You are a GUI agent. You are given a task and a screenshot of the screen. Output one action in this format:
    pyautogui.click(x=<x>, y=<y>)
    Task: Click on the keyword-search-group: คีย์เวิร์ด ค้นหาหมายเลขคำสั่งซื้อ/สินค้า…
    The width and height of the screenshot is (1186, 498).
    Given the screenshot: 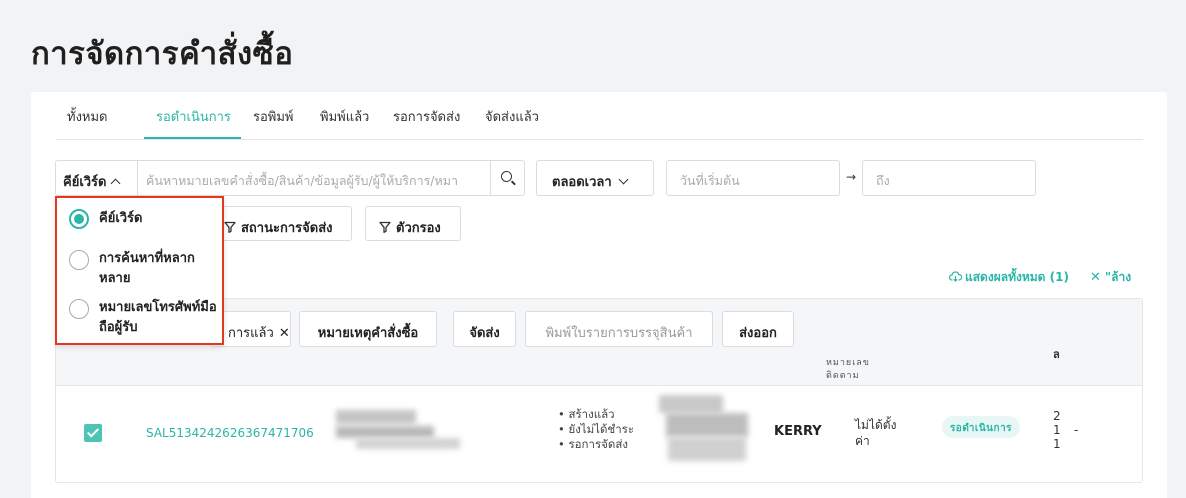 What is the action you would take?
    pyautogui.click(x=290, y=178)
    